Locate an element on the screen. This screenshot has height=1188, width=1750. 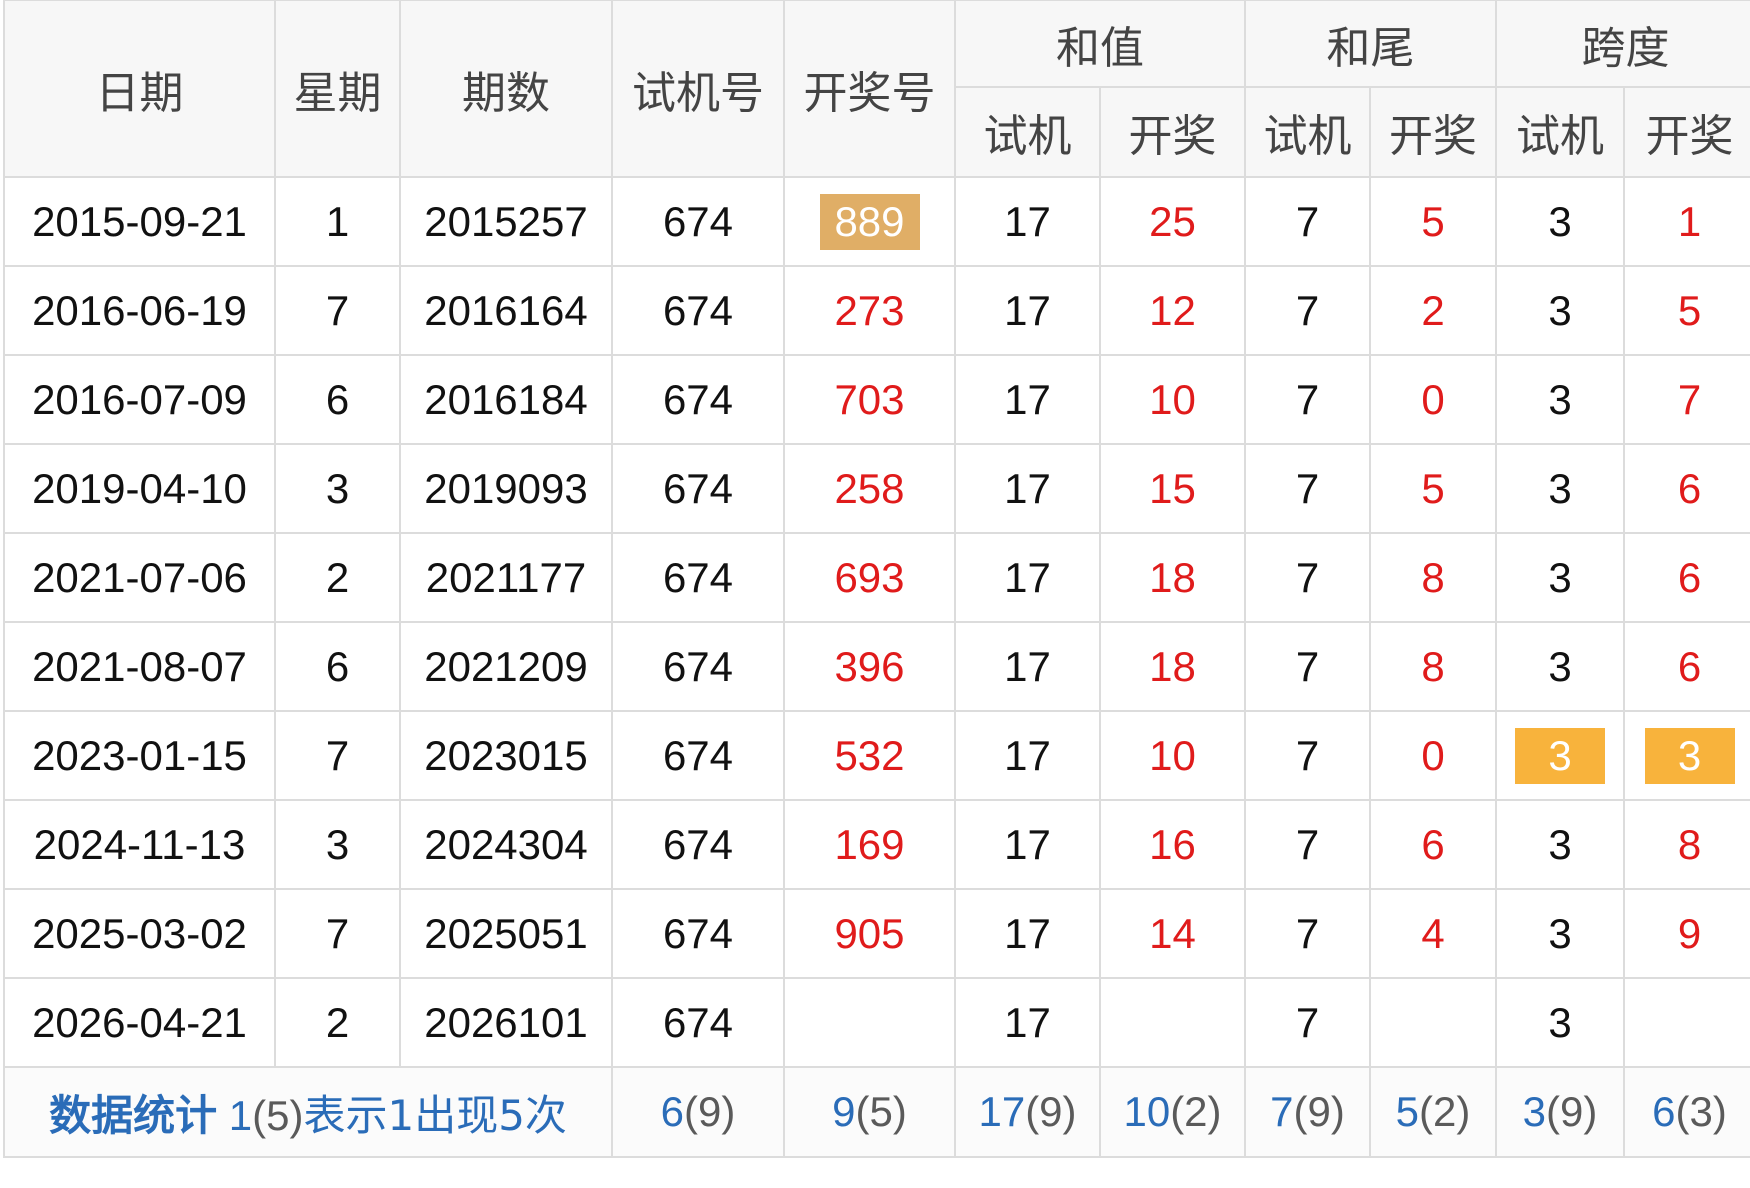
cell-span-draw is located at coordinates (1686, 1022).